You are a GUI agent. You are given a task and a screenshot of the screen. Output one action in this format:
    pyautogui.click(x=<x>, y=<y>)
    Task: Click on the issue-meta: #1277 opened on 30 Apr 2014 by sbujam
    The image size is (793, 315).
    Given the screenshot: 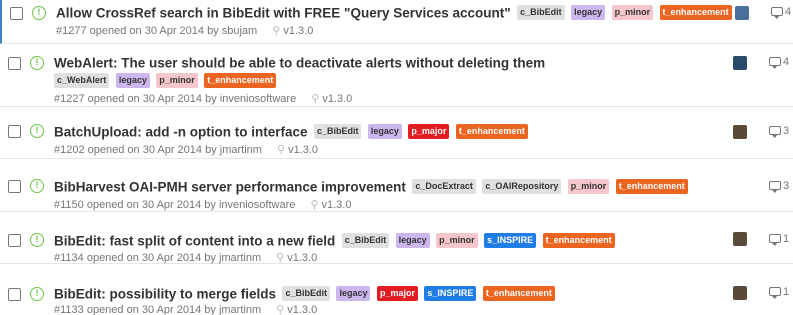 What is the action you would take?
    pyautogui.click(x=157, y=31)
    